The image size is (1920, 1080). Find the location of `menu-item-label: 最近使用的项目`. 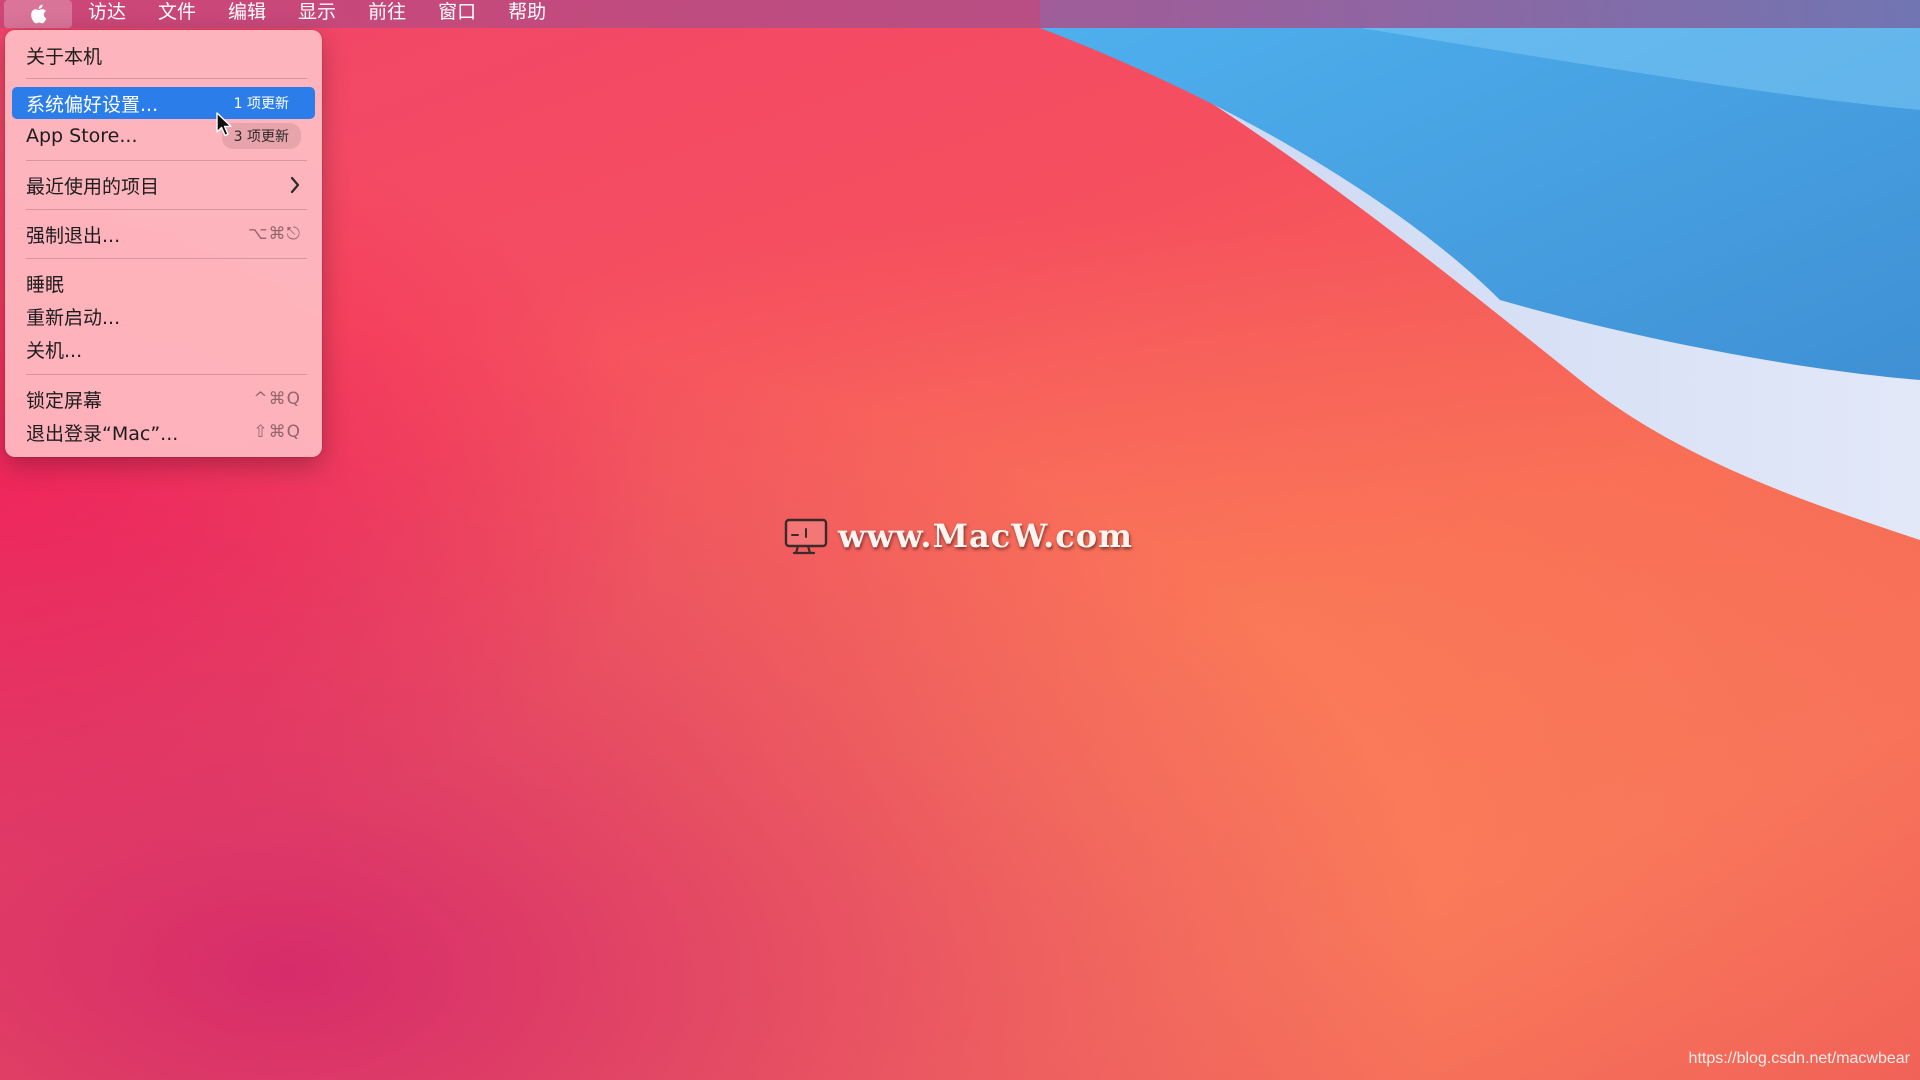

menu-item-label: 最近使用的项目 is located at coordinates (93, 186).